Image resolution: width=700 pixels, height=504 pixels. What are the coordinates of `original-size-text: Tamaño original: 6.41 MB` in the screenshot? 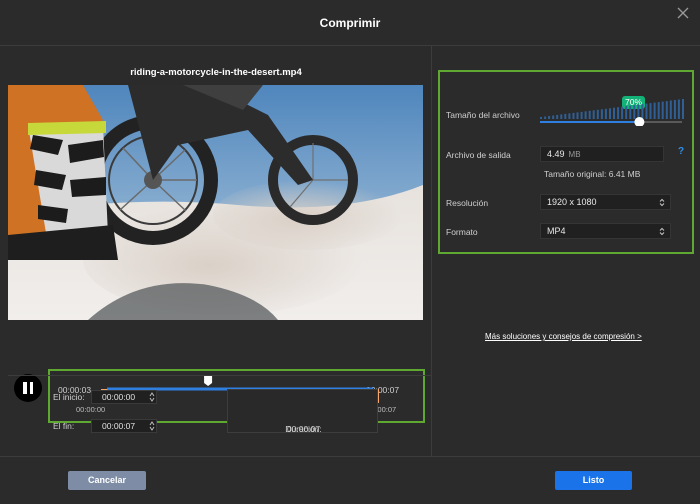 It's located at (592, 174).